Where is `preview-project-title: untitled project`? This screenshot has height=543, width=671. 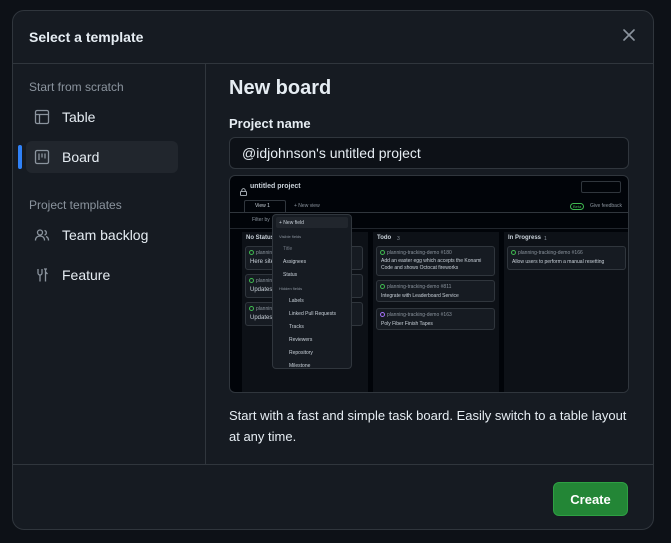 preview-project-title: untitled project is located at coordinates (275, 186).